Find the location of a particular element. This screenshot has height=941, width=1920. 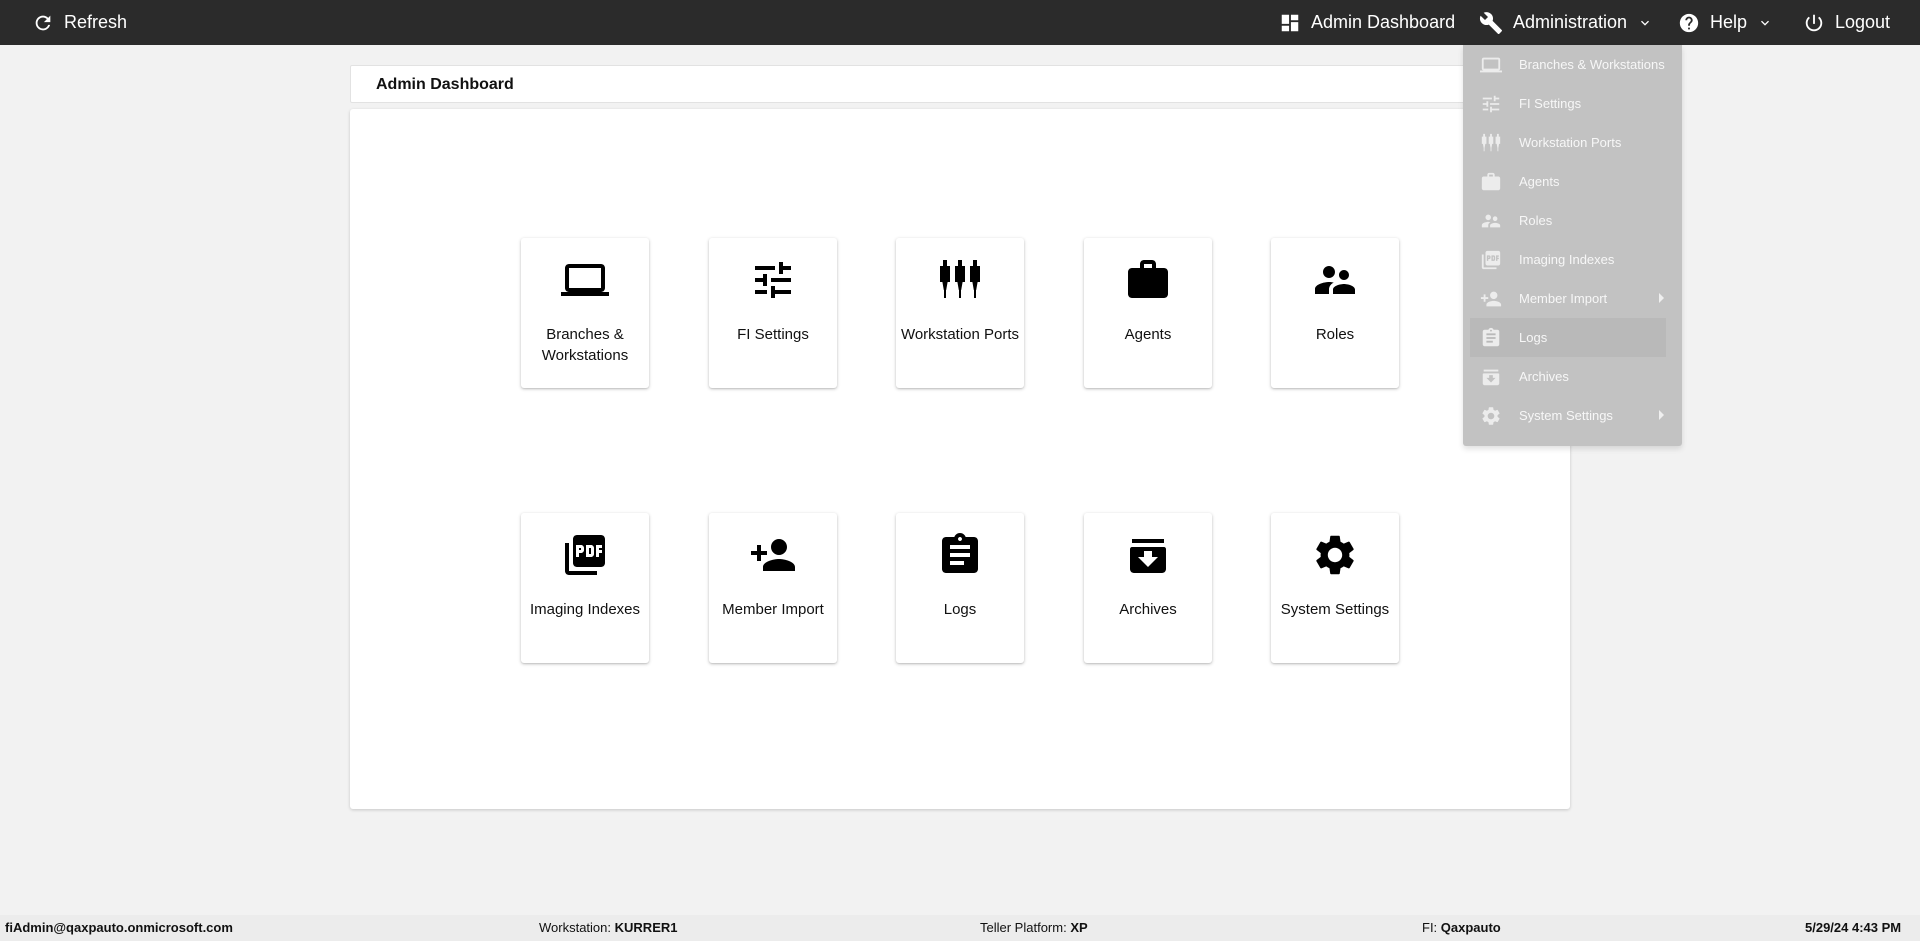

tile-logs: Logs is located at coordinates (960, 588).